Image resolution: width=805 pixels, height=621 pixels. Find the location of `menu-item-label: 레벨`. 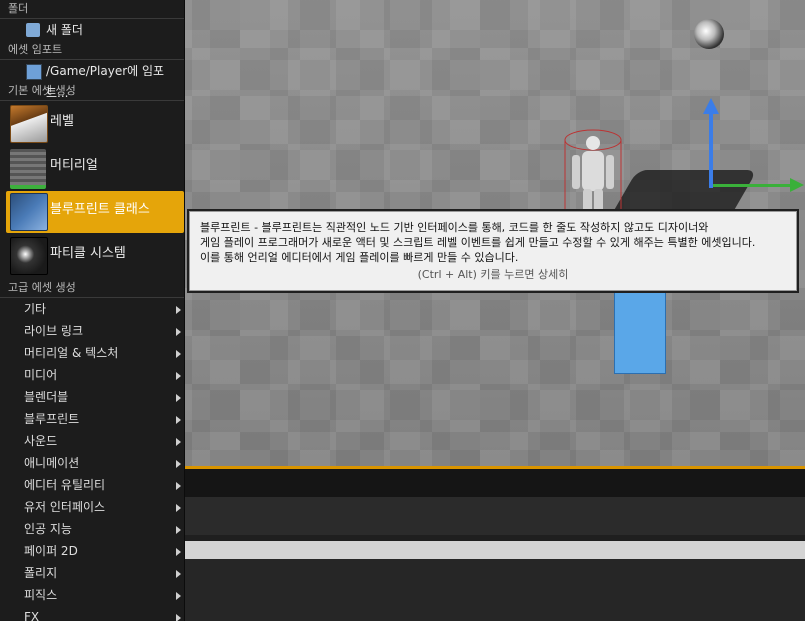

menu-item-label: 레벨 is located at coordinates (62, 121).